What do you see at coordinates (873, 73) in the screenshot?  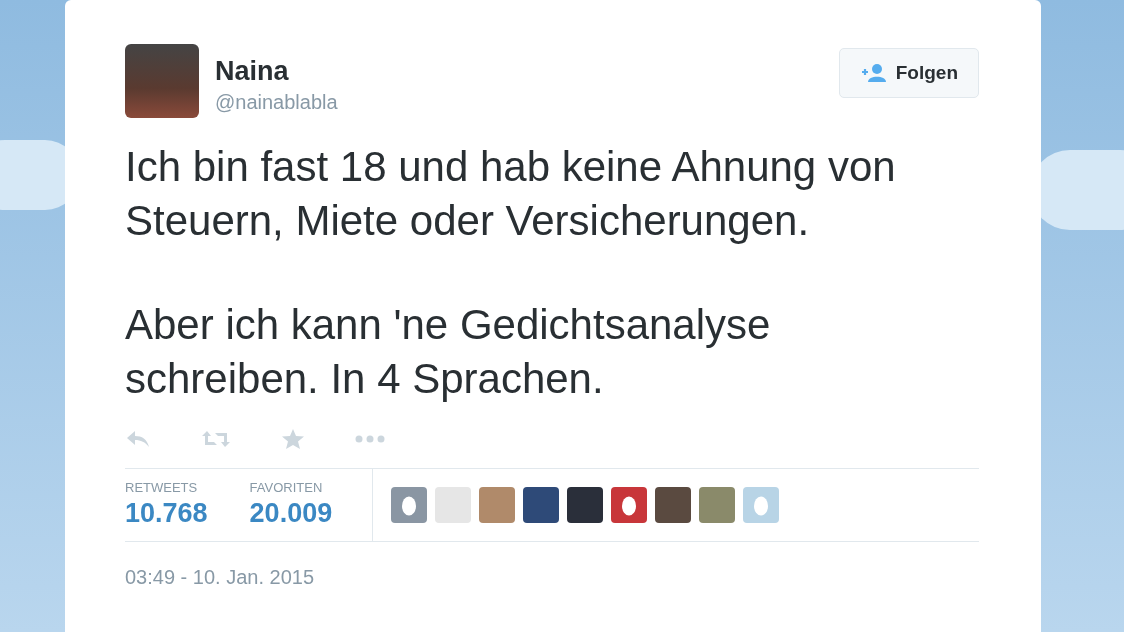 I see `add-person-icon` at bounding box center [873, 73].